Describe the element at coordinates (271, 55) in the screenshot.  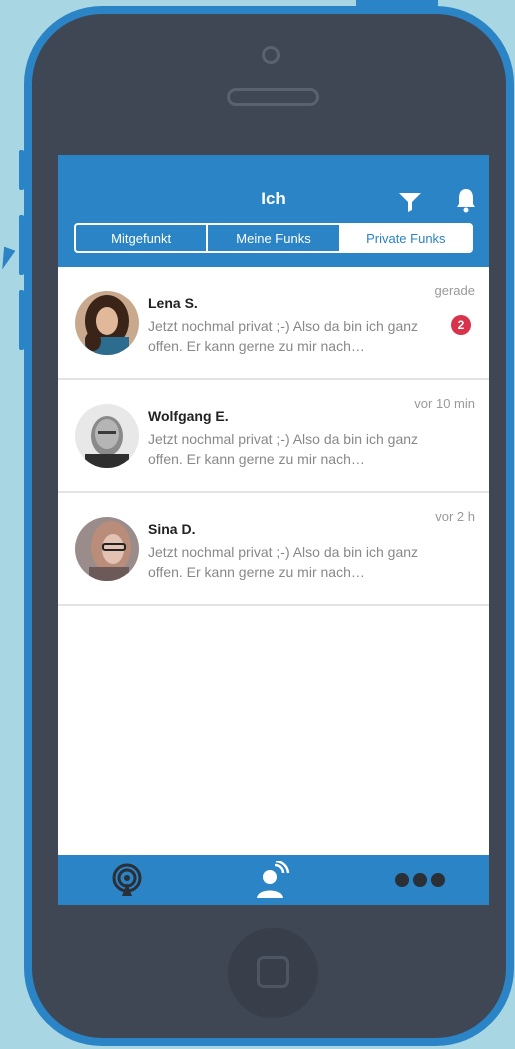
I see `front-camera` at that location.